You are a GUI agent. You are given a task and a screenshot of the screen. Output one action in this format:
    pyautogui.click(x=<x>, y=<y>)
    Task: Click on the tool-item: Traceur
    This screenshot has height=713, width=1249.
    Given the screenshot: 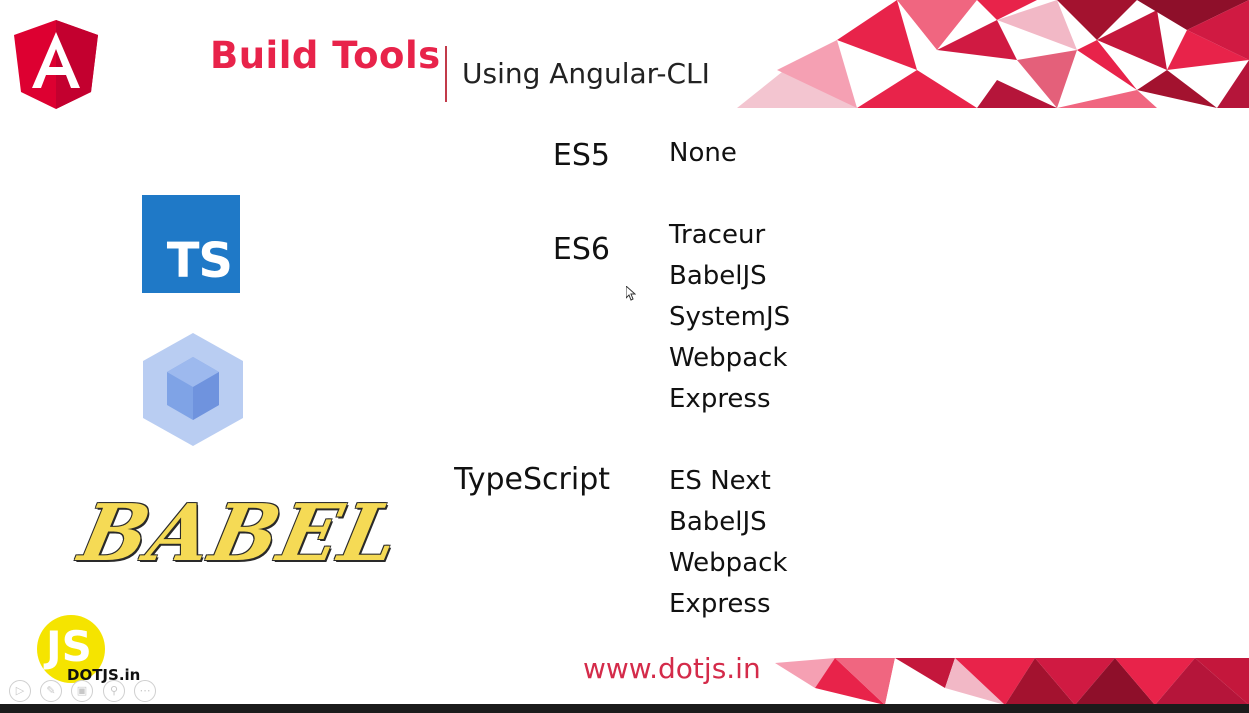 What is the action you would take?
    pyautogui.click(x=717, y=235)
    